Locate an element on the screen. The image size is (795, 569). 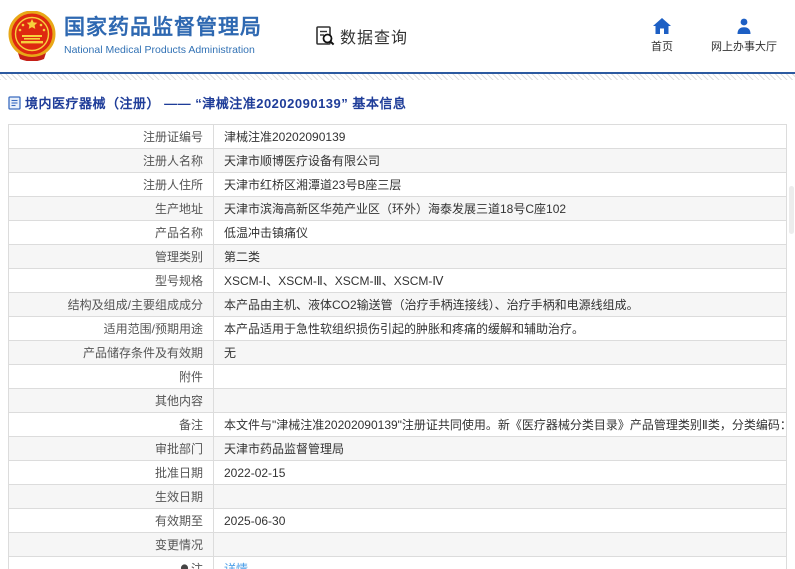
row-value: 天津市药品监督管理局 is located at coordinates (500, 448).